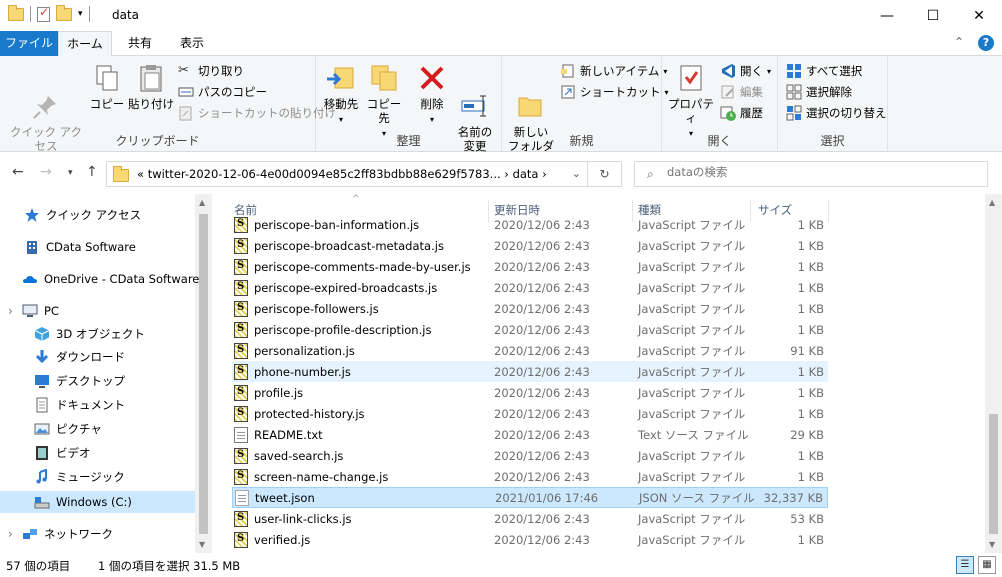 This screenshot has height=577, width=1002. Describe the element at coordinates (986, 43) in the screenshot. I see `help-icon: ?` at that location.